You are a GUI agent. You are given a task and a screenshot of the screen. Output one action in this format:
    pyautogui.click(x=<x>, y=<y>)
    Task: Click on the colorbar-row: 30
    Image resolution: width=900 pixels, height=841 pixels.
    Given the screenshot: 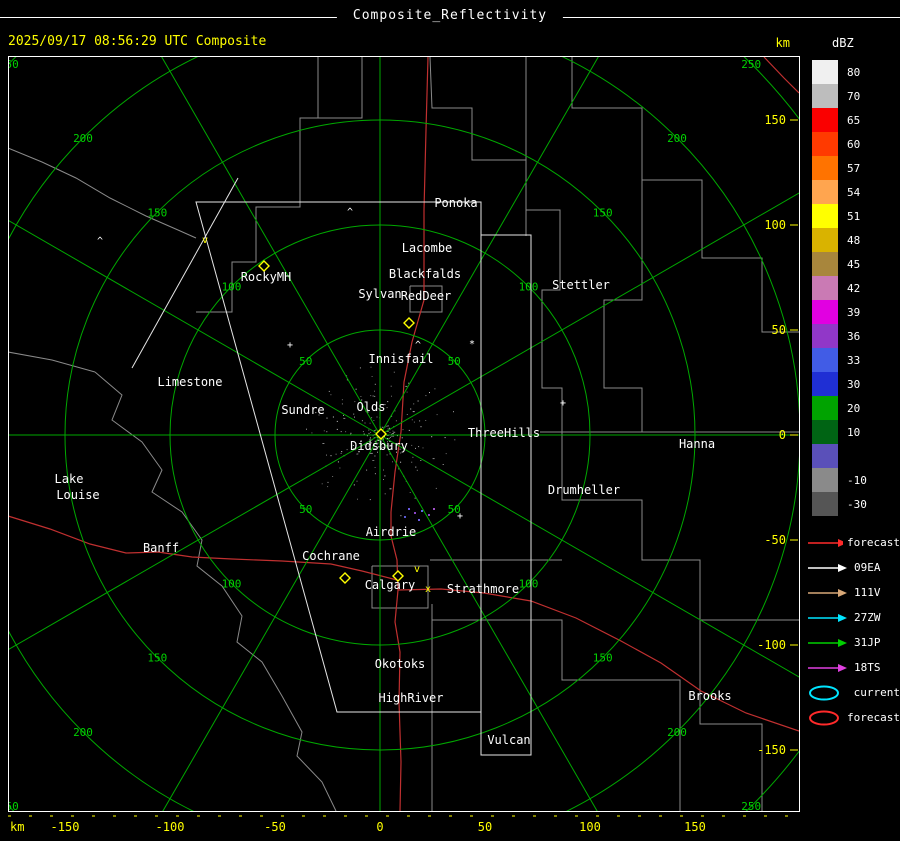 What is the action you would take?
    pyautogui.click(x=853, y=384)
    